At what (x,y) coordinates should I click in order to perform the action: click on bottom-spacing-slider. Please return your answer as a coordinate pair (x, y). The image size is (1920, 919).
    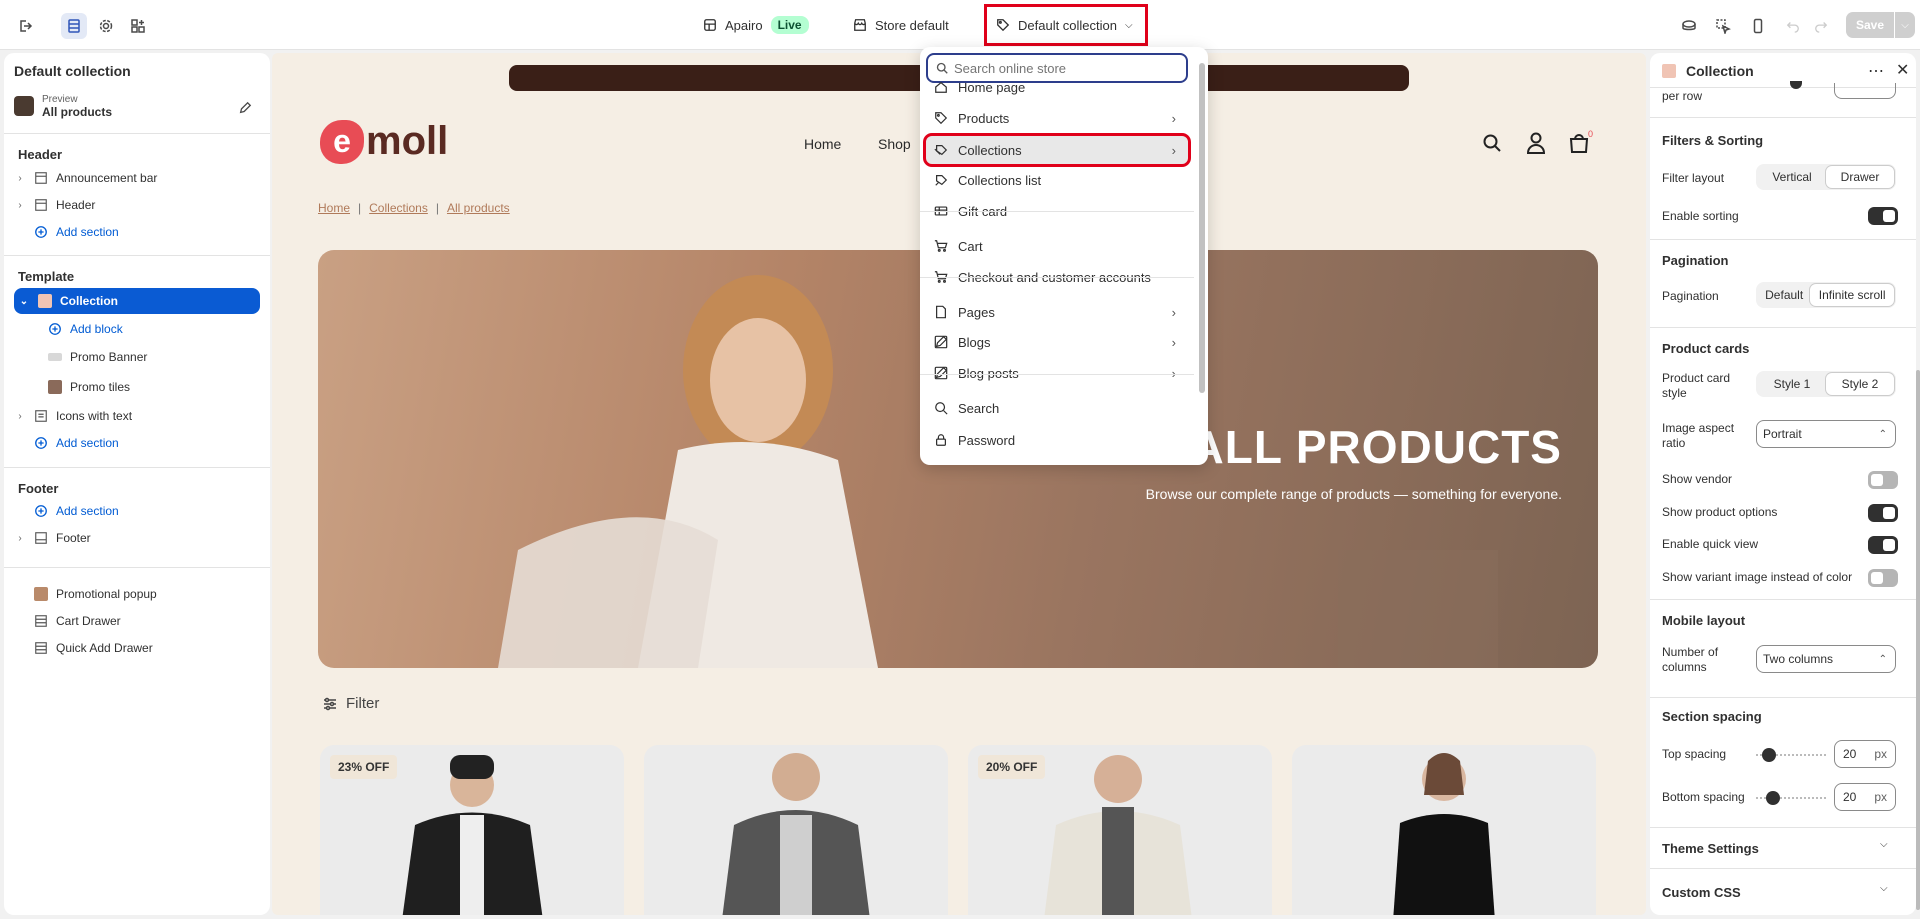
    Looking at the image, I should click on (1791, 798).